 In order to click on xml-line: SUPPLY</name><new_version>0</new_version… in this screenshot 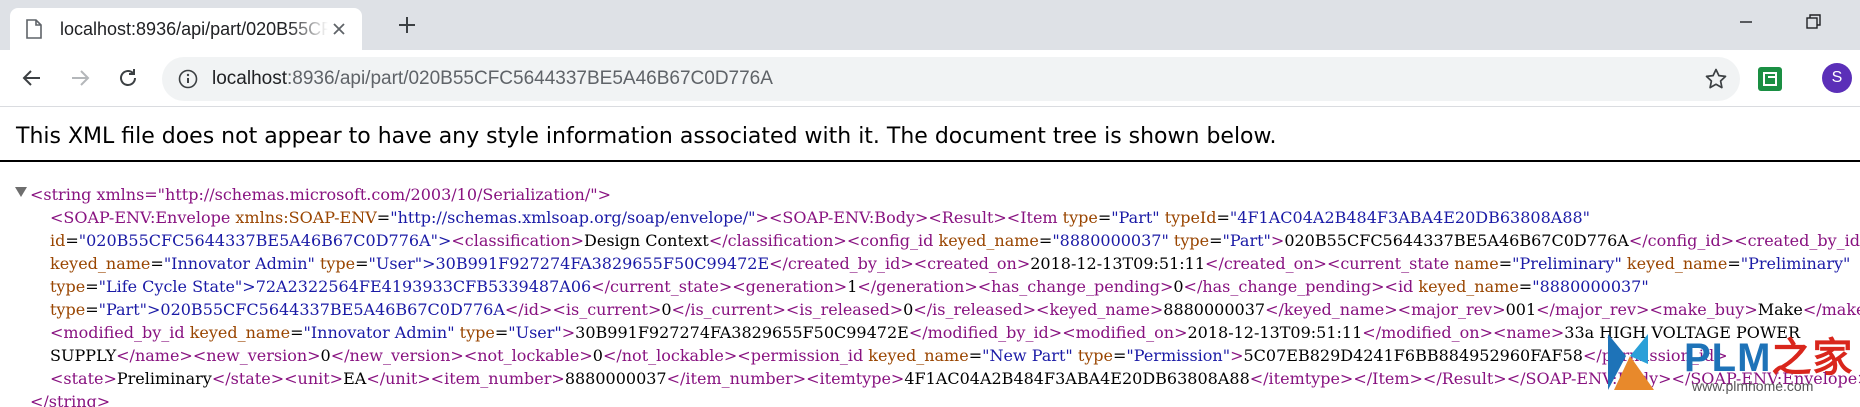, I will do `click(889, 355)`.